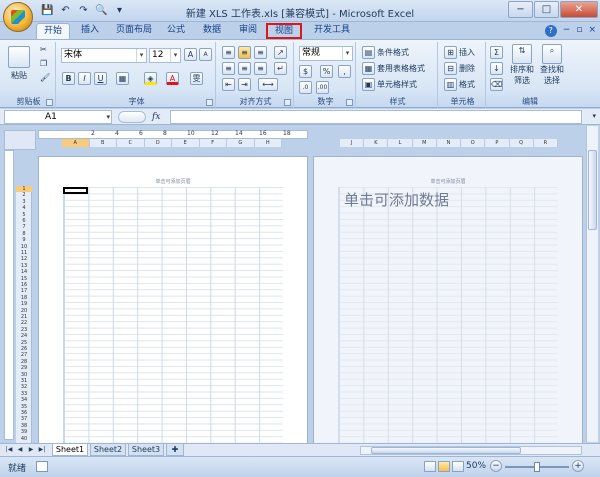 The height and width of the screenshot is (477, 600). I want to click on align-middle-button: ≡, so click(244, 52).